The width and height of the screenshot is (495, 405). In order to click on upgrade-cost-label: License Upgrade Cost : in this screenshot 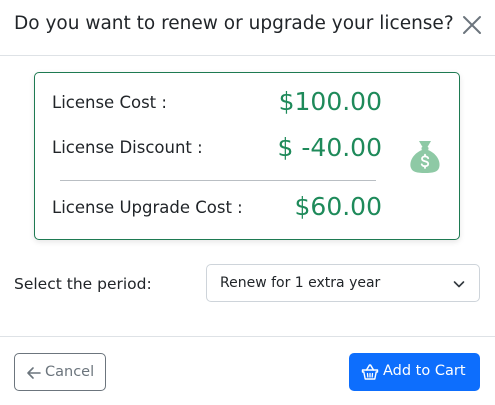, I will do `click(147, 207)`.